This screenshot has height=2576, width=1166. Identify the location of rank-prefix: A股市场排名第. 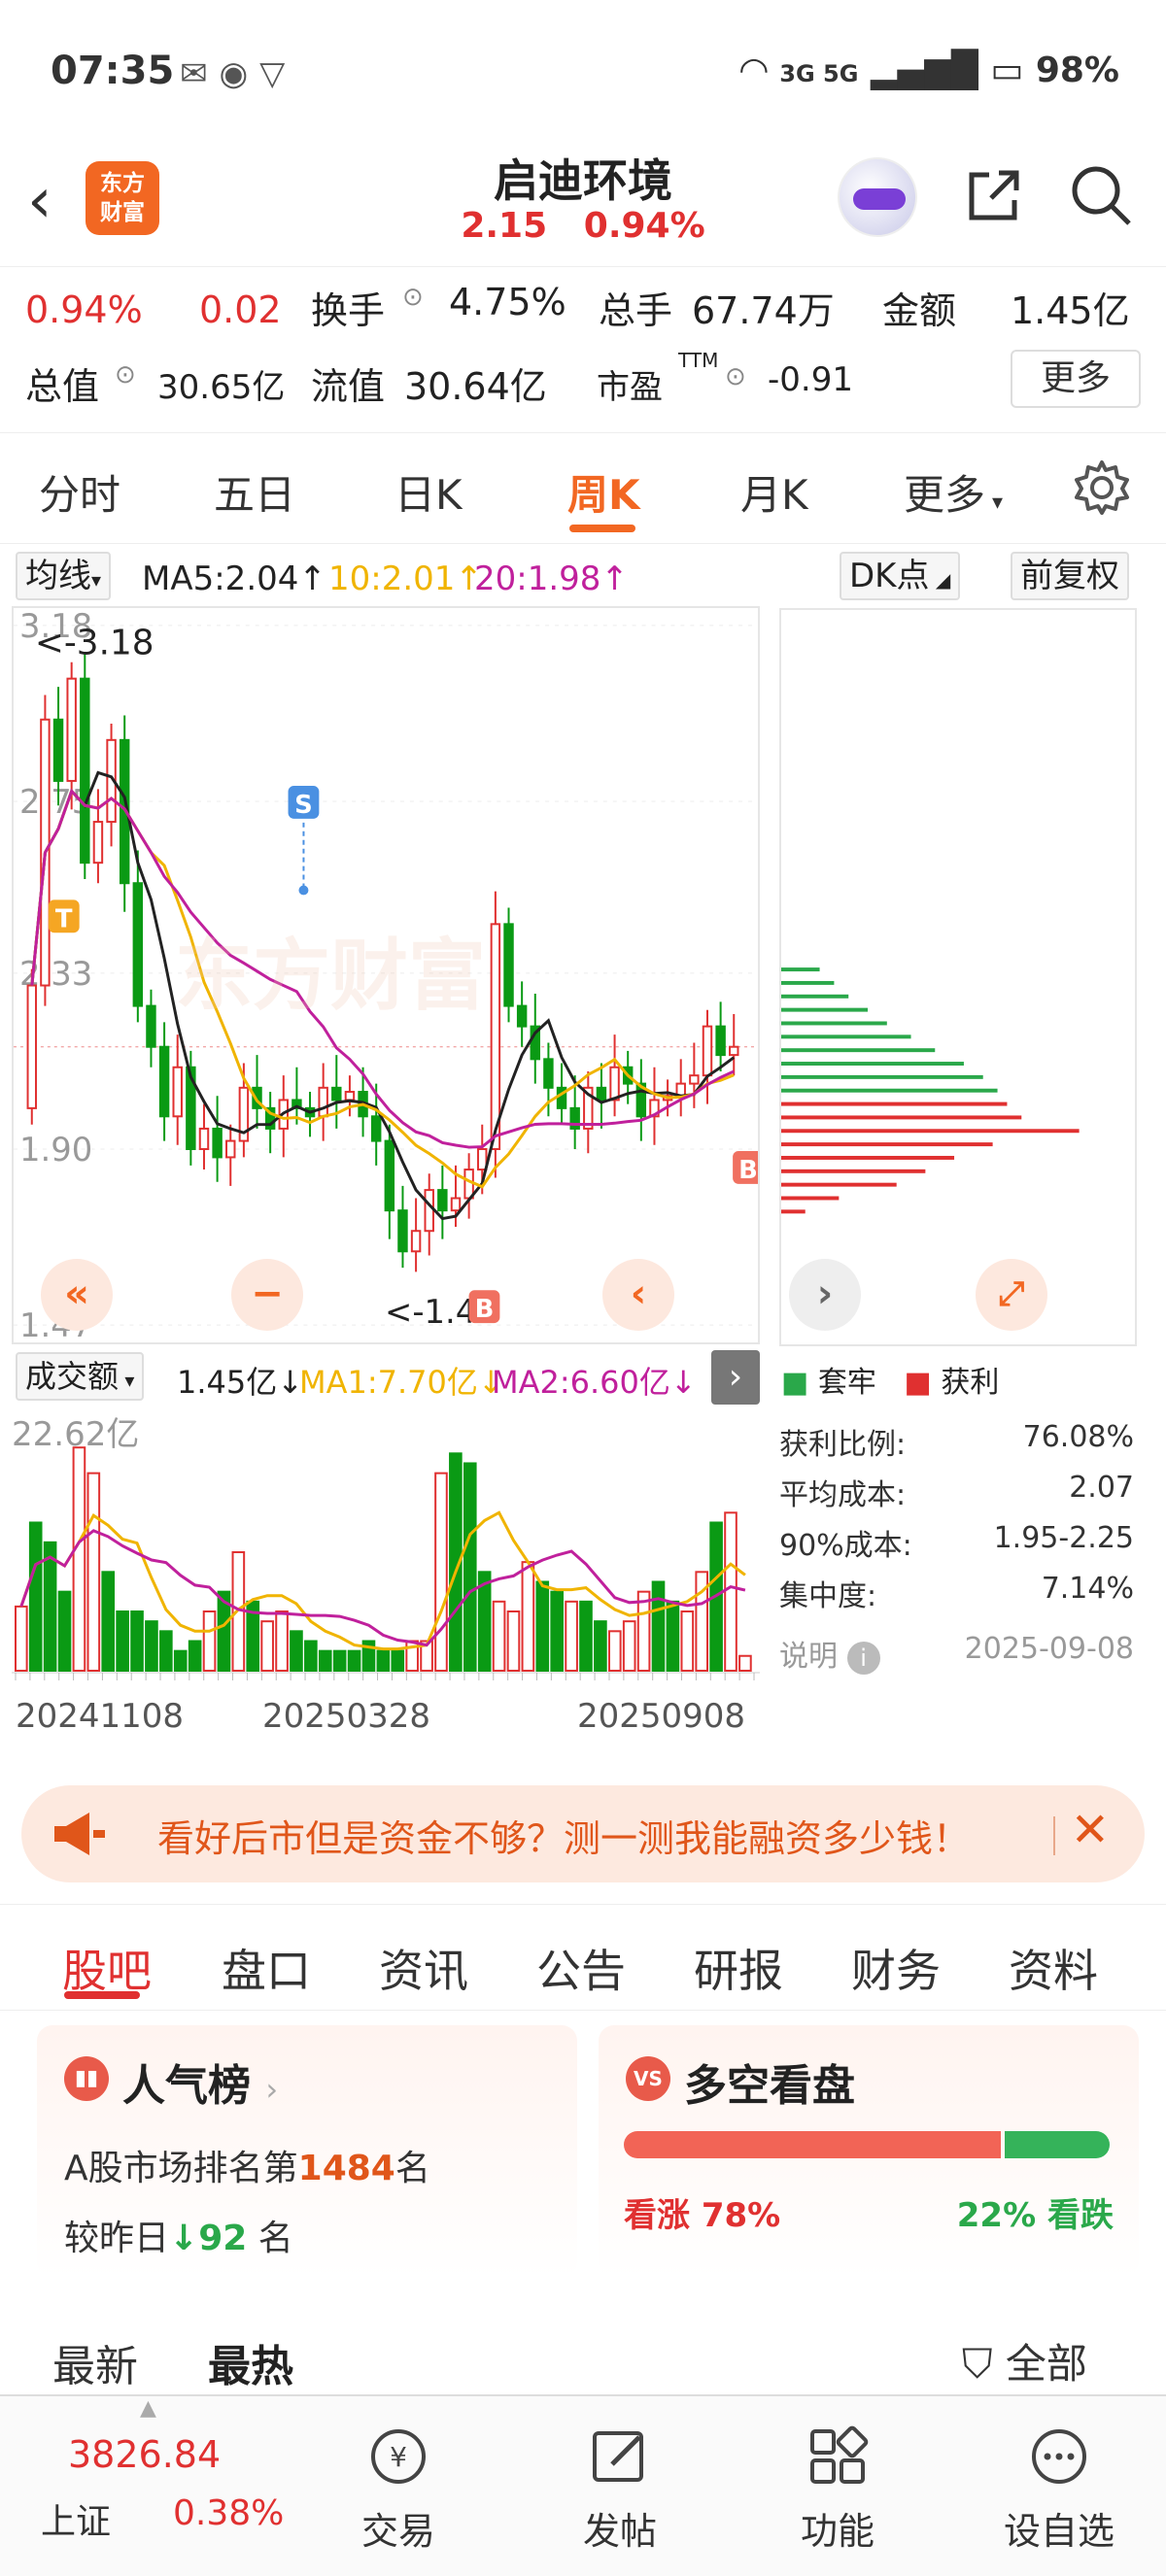
(181, 2168).